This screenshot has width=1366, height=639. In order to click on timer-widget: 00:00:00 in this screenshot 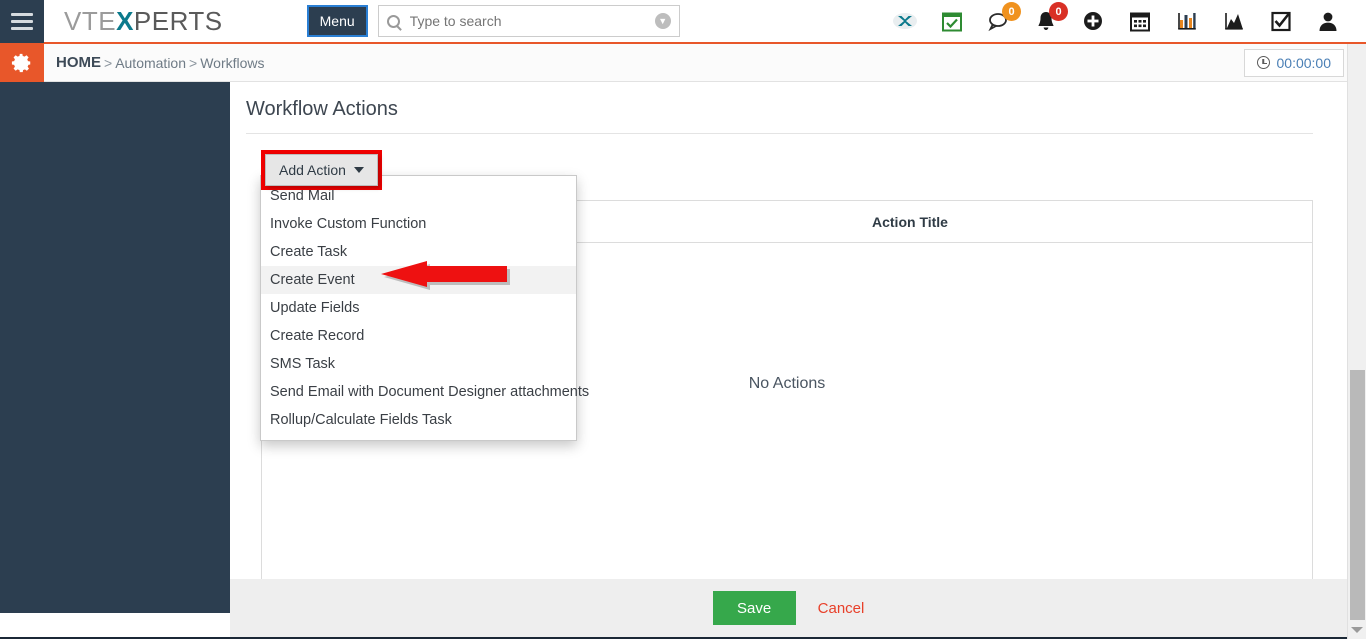, I will do `click(1293, 62)`.